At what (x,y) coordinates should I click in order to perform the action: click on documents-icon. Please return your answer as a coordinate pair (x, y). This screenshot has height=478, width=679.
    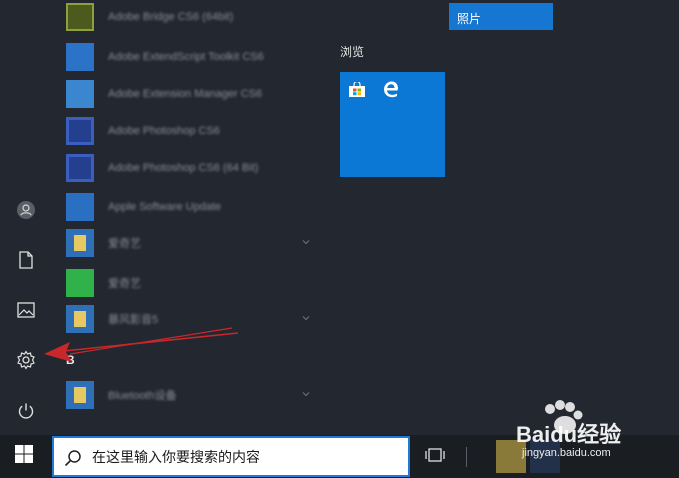
    Looking at the image, I should click on (26, 260).